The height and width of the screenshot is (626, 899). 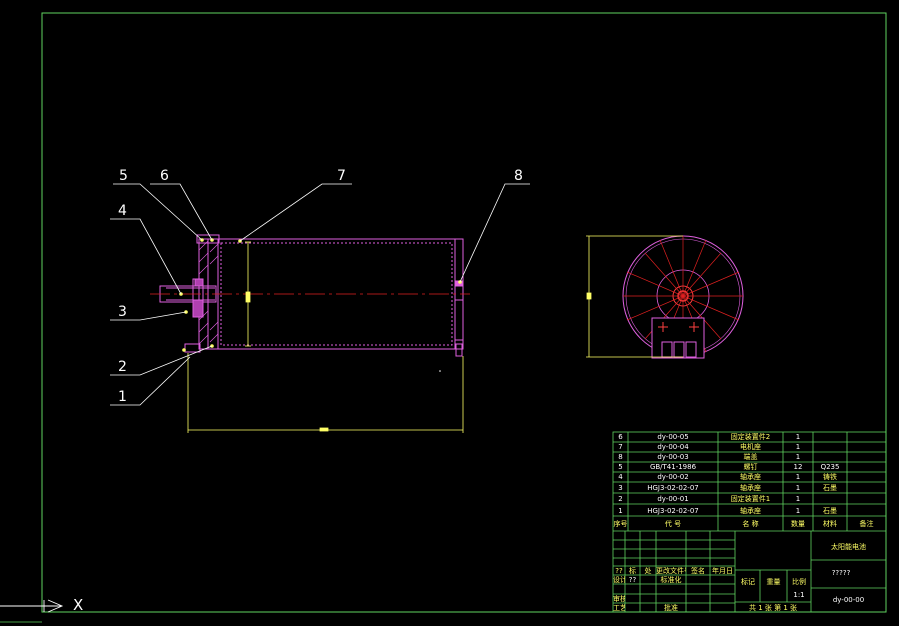 What do you see at coordinates (671, 608) in the screenshot?
I see `approve-label: 批准` at bounding box center [671, 608].